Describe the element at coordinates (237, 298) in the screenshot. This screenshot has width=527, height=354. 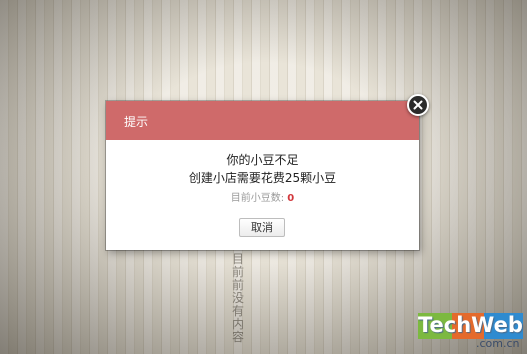
I see `empty-content-text: 目前前没有内容` at that location.